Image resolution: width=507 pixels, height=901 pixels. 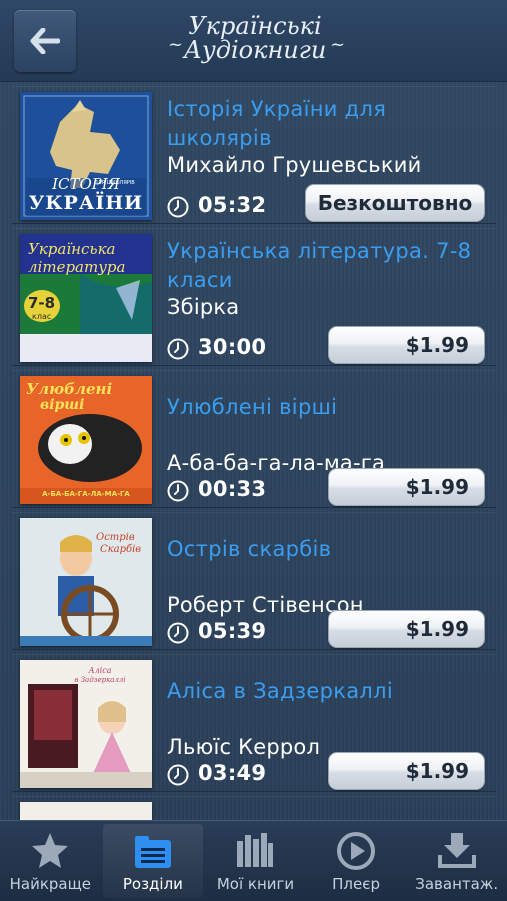 I want to click on cover-subtitle: ДЛЯ ШКОЛЯРІВ, so click(x=114, y=183).